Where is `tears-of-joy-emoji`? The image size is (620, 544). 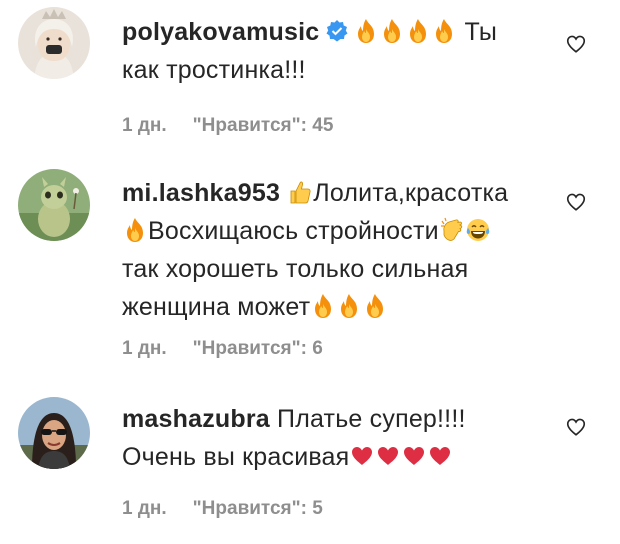
tears-of-joy-emoji is located at coordinates (478, 230).